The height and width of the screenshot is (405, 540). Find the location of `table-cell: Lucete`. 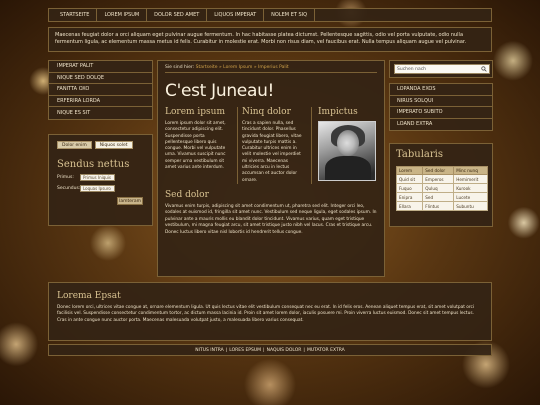

table-cell: Lucete is located at coordinates (470, 197).